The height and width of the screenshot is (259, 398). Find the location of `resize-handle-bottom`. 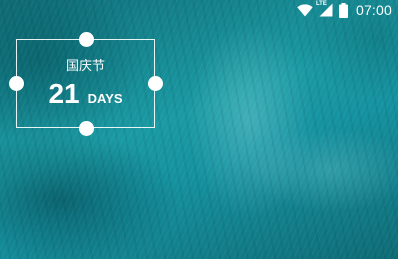

resize-handle-bottom is located at coordinates (86, 128).